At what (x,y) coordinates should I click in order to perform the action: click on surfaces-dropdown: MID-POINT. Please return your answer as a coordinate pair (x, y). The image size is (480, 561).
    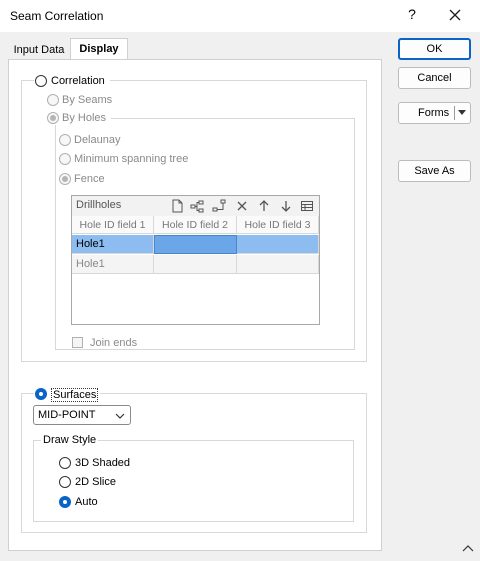
    Looking at the image, I should click on (82, 415).